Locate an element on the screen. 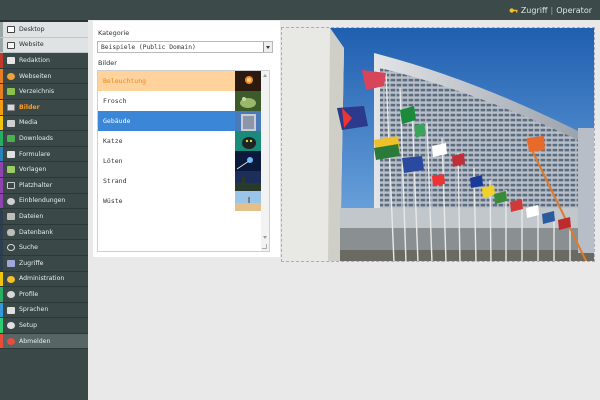  sidebar-item-label: Suche is located at coordinates (28, 248).